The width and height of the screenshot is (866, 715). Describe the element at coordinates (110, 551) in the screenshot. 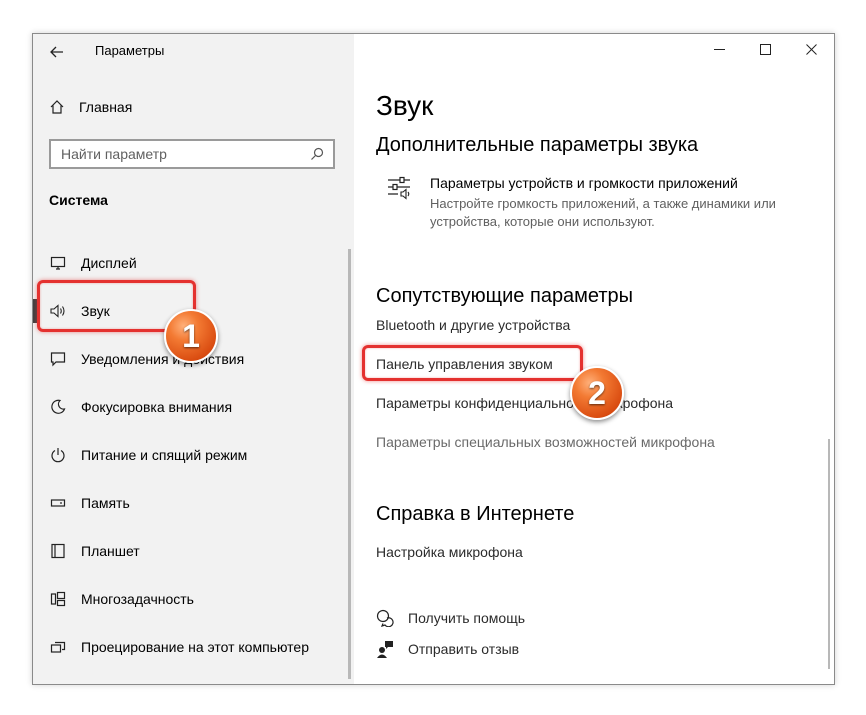

I see `sidebar-item-label: Планшет` at that location.